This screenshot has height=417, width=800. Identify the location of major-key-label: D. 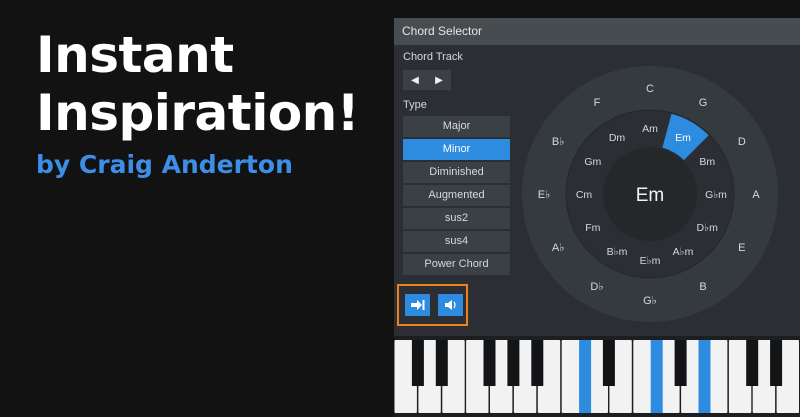
(742, 142).